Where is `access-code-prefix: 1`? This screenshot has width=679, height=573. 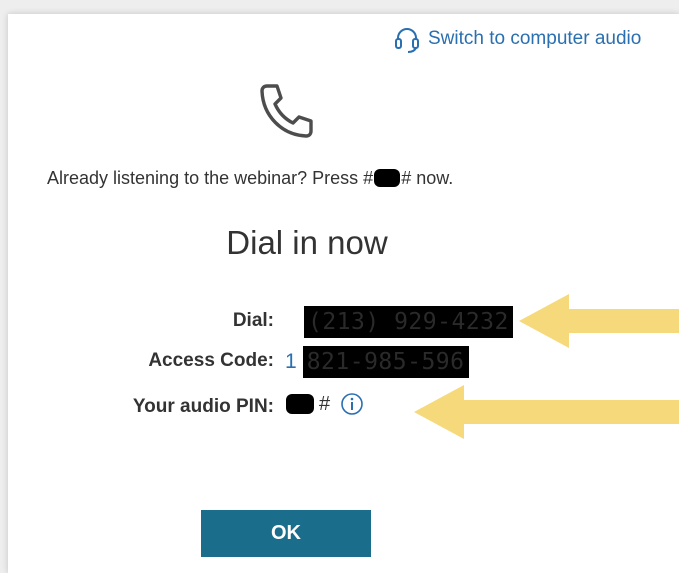
access-code-prefix: 1 is located at coordinates (291, 361).